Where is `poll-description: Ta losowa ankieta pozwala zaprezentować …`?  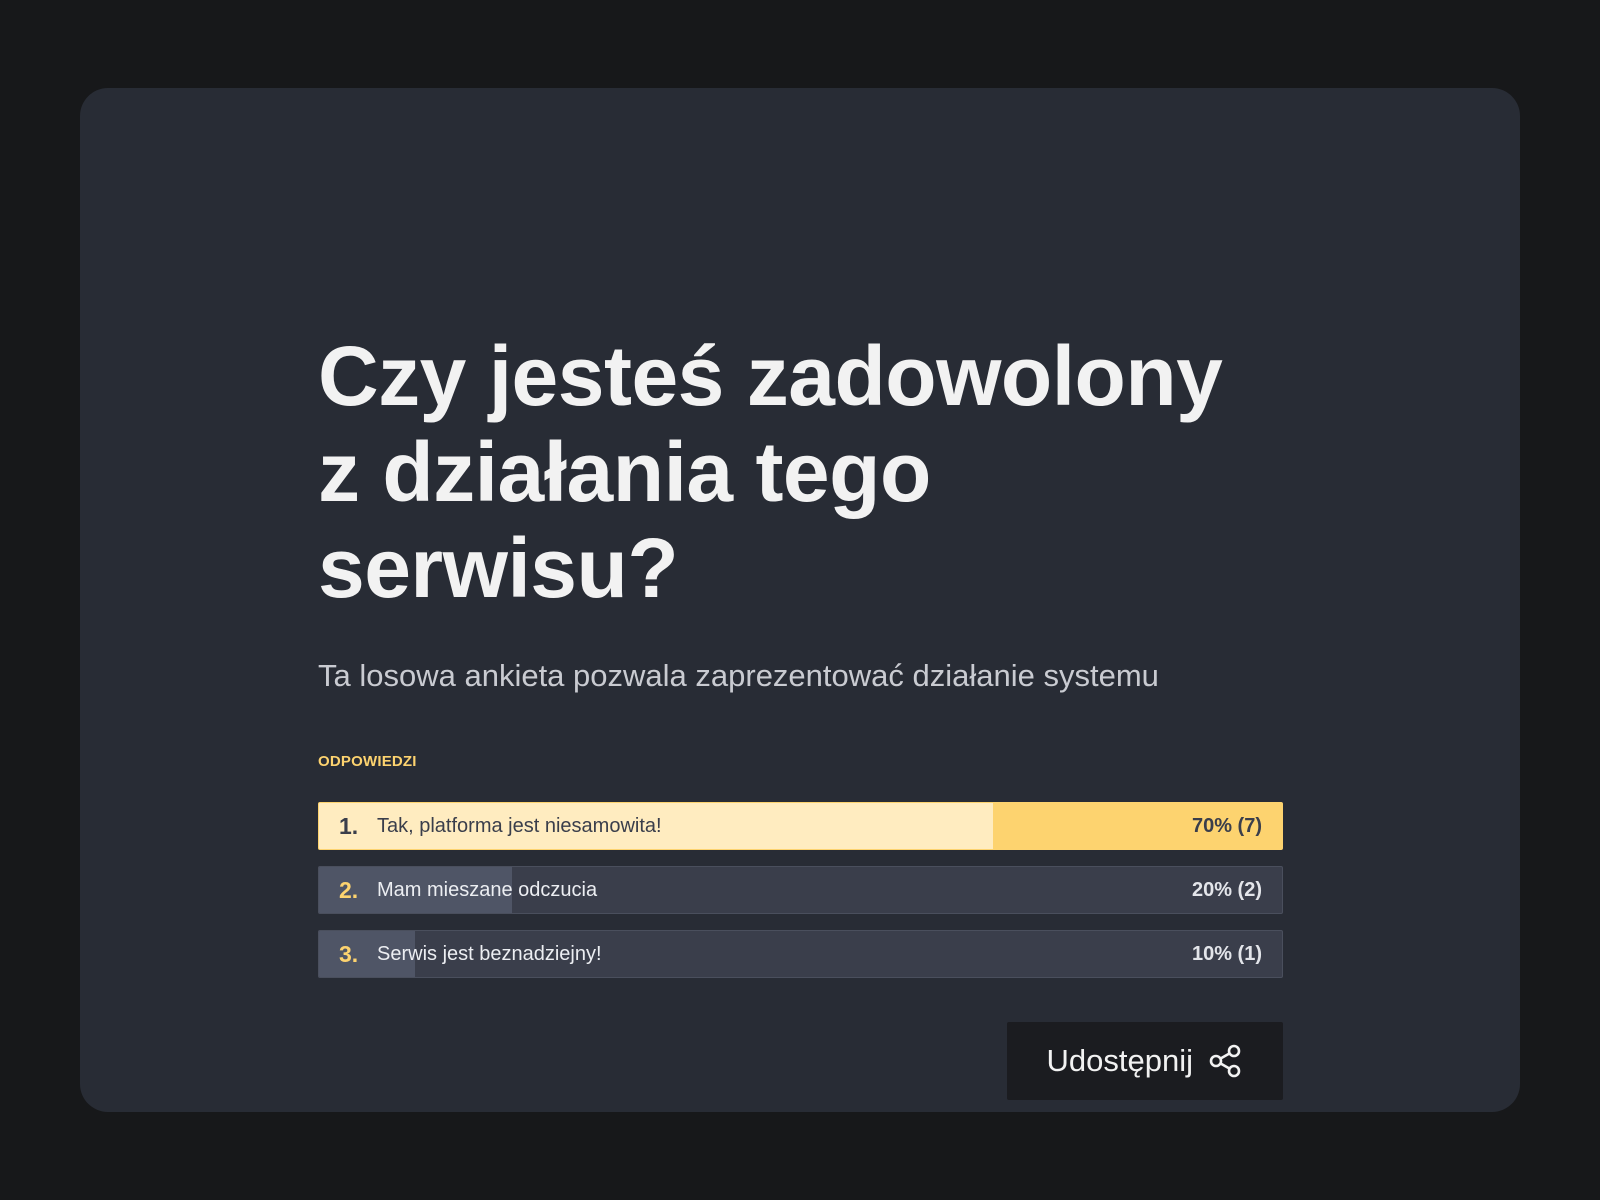
poll-description: Ta losowa ankieta pozwala zaprezentować … is located at coordinates (738, 675).